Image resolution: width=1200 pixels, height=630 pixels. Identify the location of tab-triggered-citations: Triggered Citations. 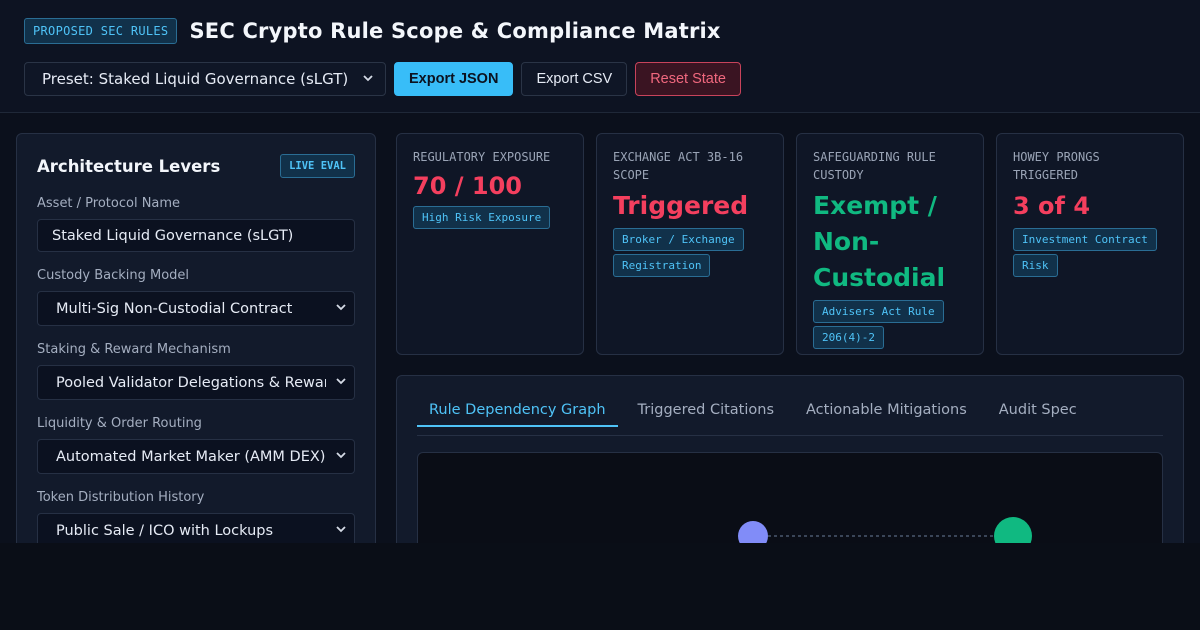
(706, 414).